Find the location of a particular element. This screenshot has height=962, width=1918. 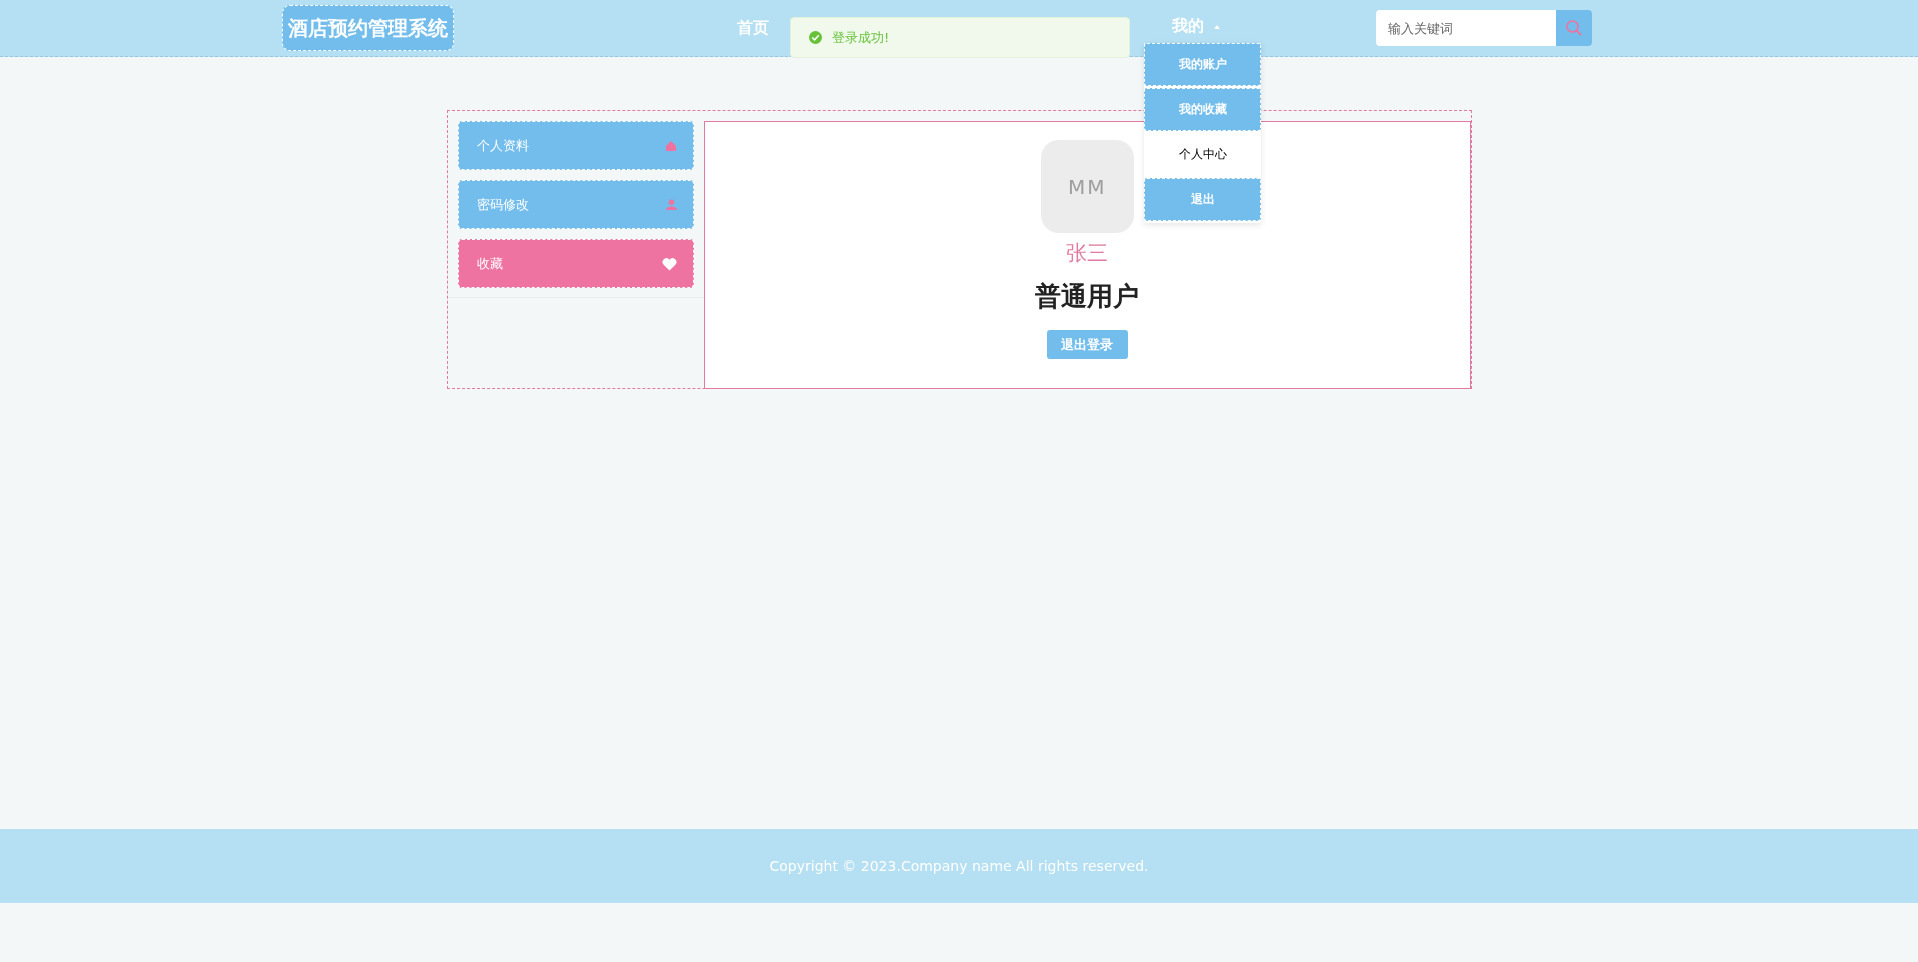

logo: 酒店预约管理系统 is located at coordinates (368, 28).